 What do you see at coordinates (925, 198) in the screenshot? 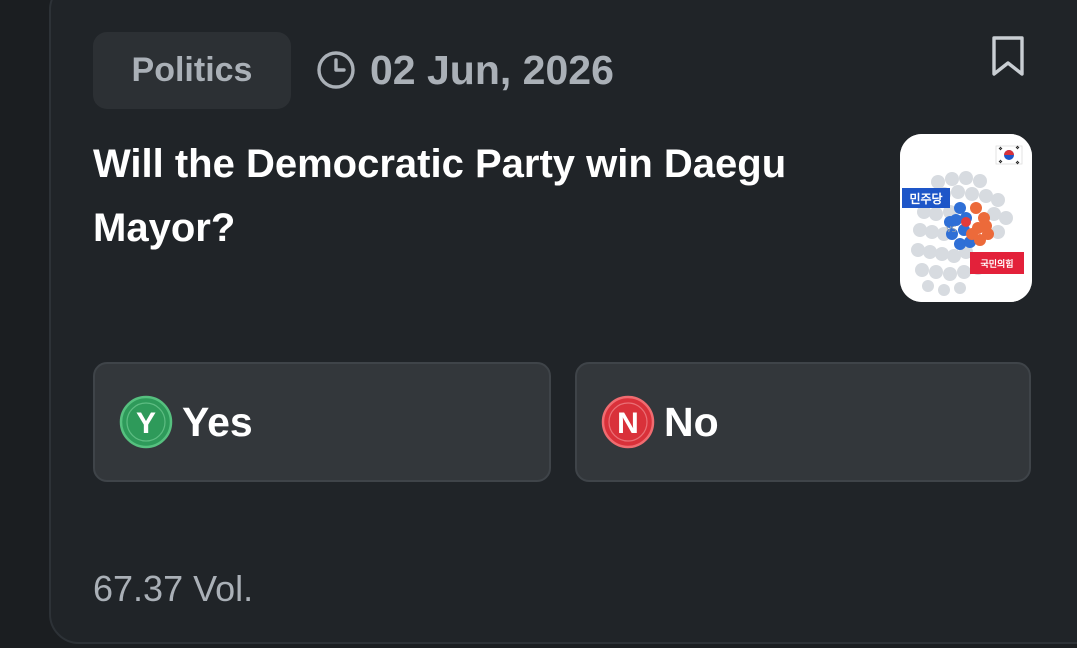
I see `left-party-label: 민주당` at bounding box center [925, 198].